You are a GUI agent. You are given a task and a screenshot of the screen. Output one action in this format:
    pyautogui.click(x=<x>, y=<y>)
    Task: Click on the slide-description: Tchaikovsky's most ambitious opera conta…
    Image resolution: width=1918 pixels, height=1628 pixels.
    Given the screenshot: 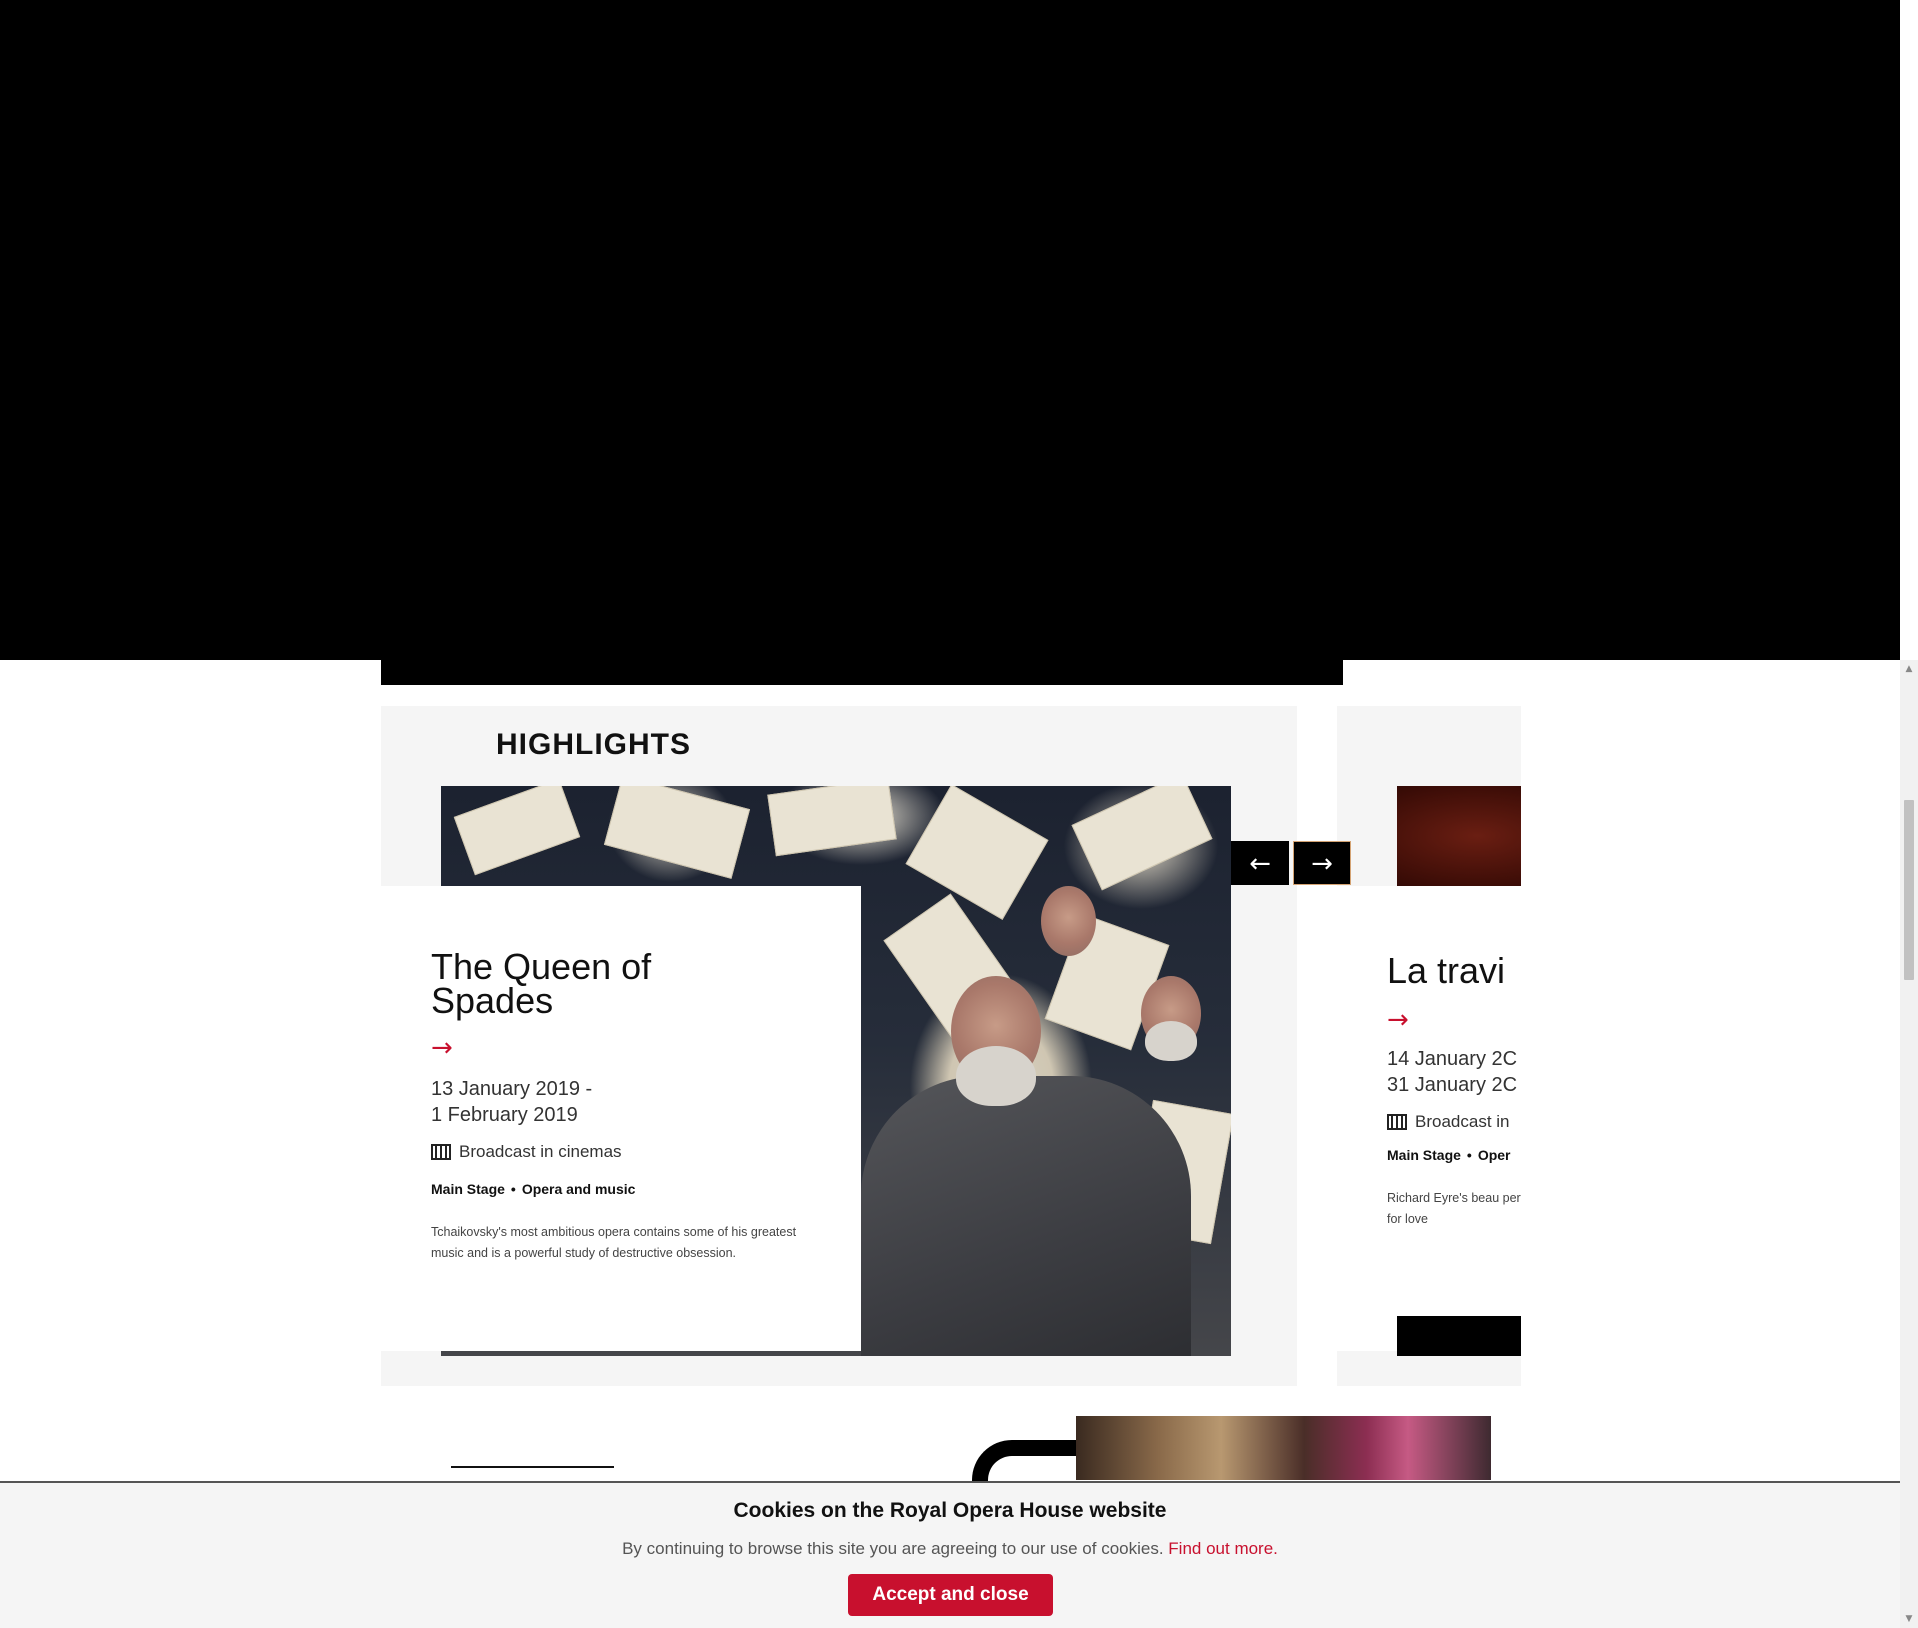 What is the action you would take?
    pyautogui.click(x=614, y=1242)
    